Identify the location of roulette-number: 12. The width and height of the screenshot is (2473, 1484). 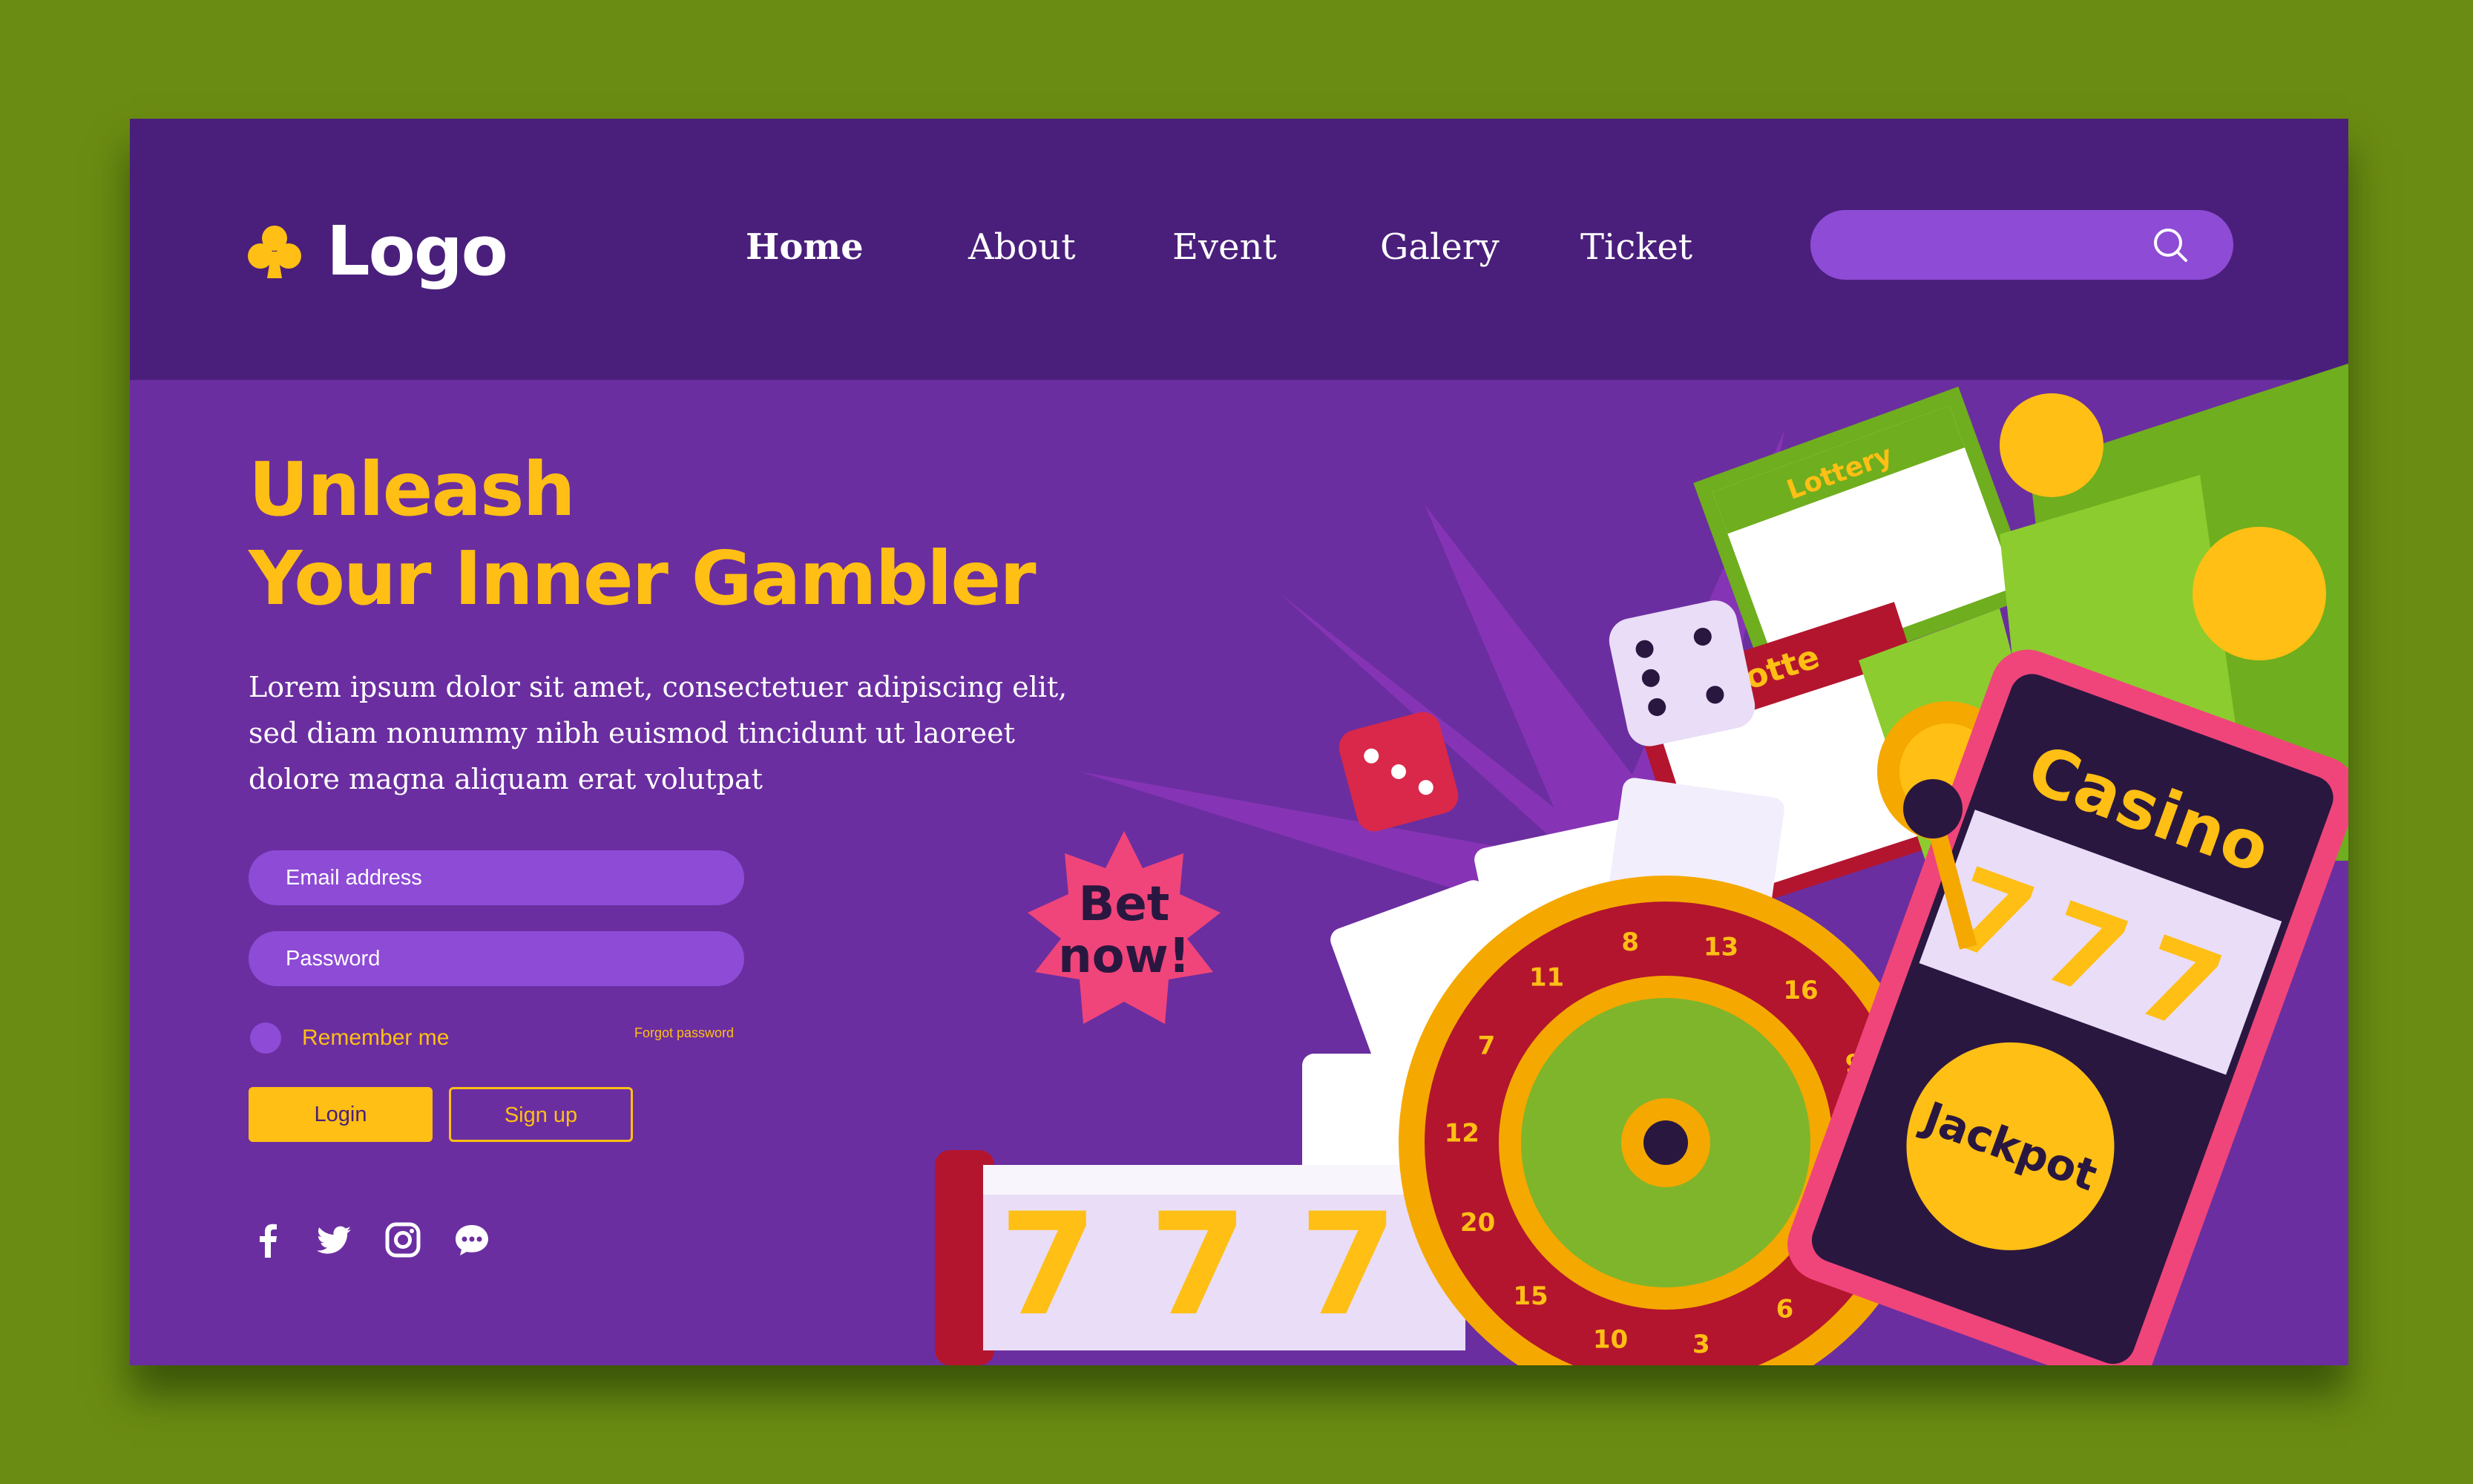
(1462, 1133).